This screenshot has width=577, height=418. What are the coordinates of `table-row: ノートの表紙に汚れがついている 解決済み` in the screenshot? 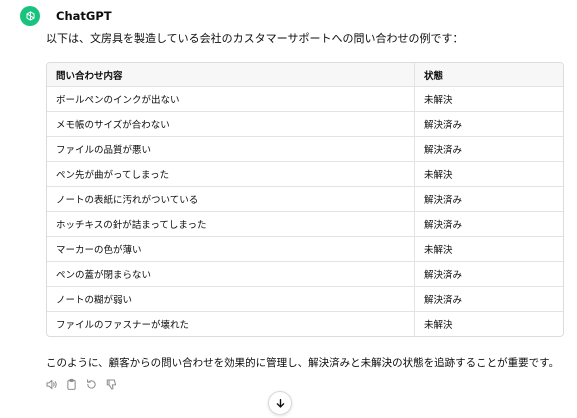 It's located at (305, 199).